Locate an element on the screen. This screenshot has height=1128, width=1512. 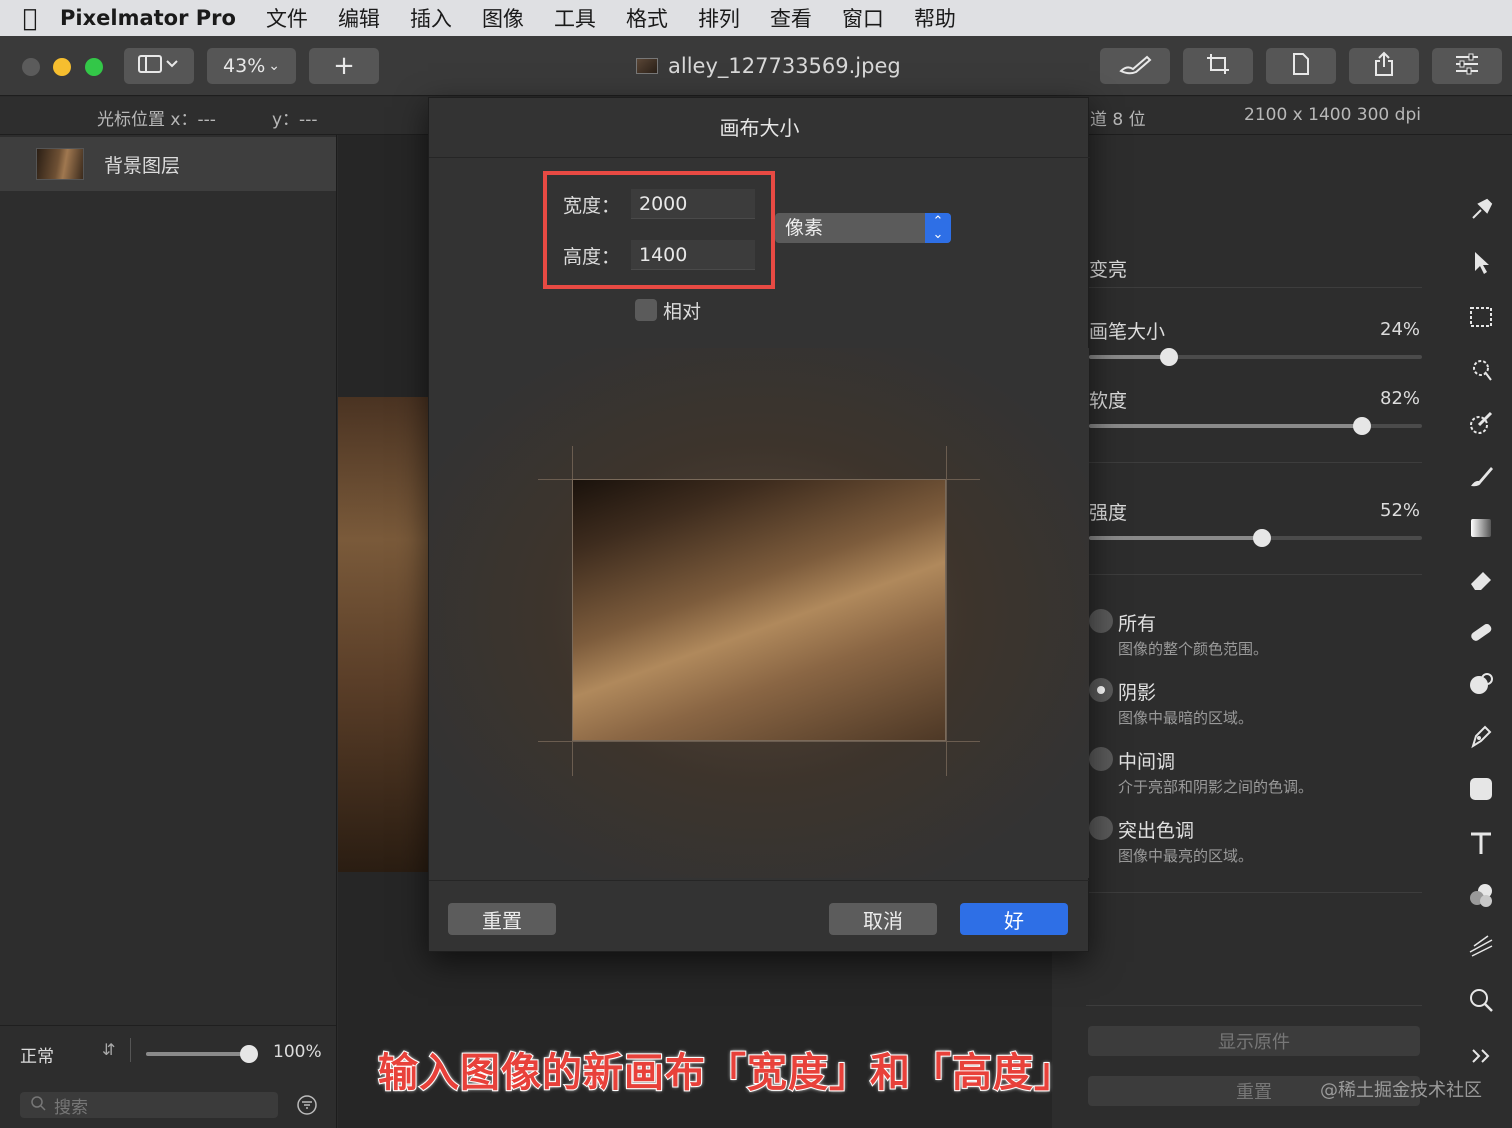
channel-readout: 道 8 位 is located at coordinates (1118, 120).